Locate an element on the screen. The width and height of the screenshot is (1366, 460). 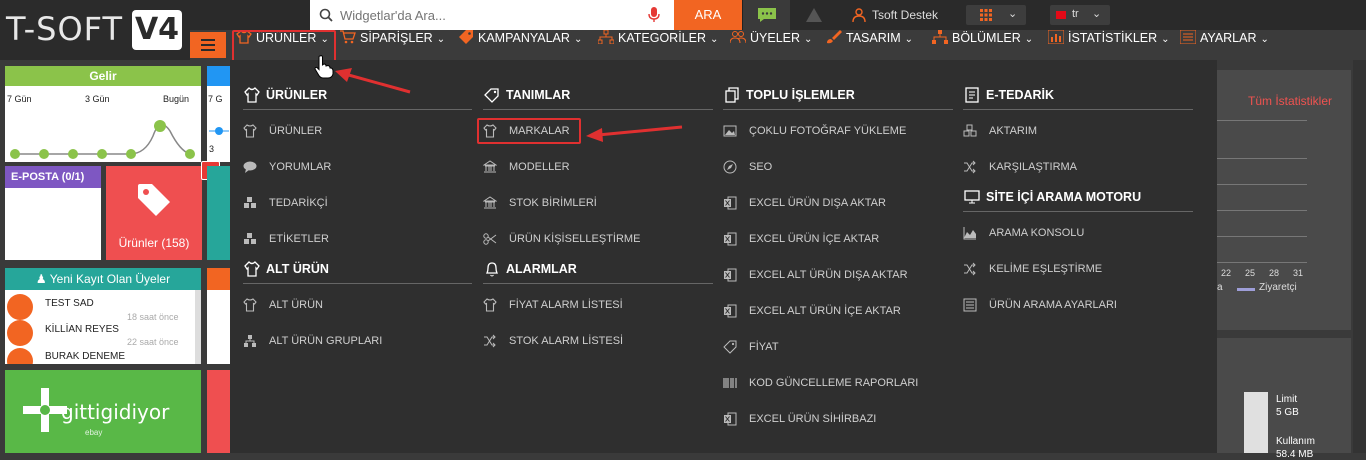
user-name: Tsoft Destek is located at coordinates (905, 15).